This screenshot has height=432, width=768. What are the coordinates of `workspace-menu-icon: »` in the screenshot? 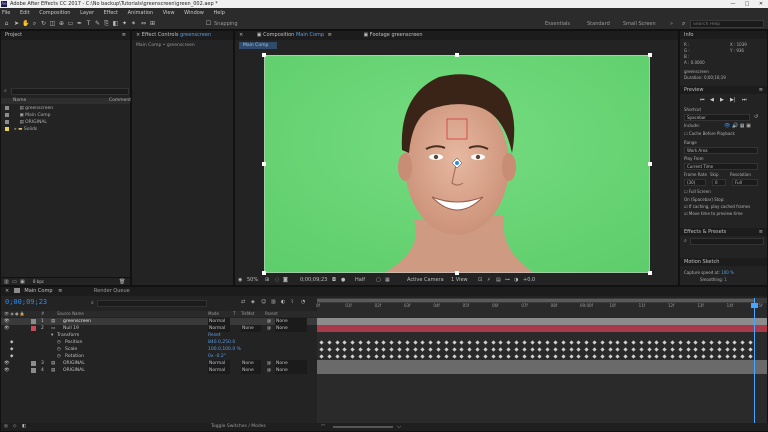 It's located at (671, 24).